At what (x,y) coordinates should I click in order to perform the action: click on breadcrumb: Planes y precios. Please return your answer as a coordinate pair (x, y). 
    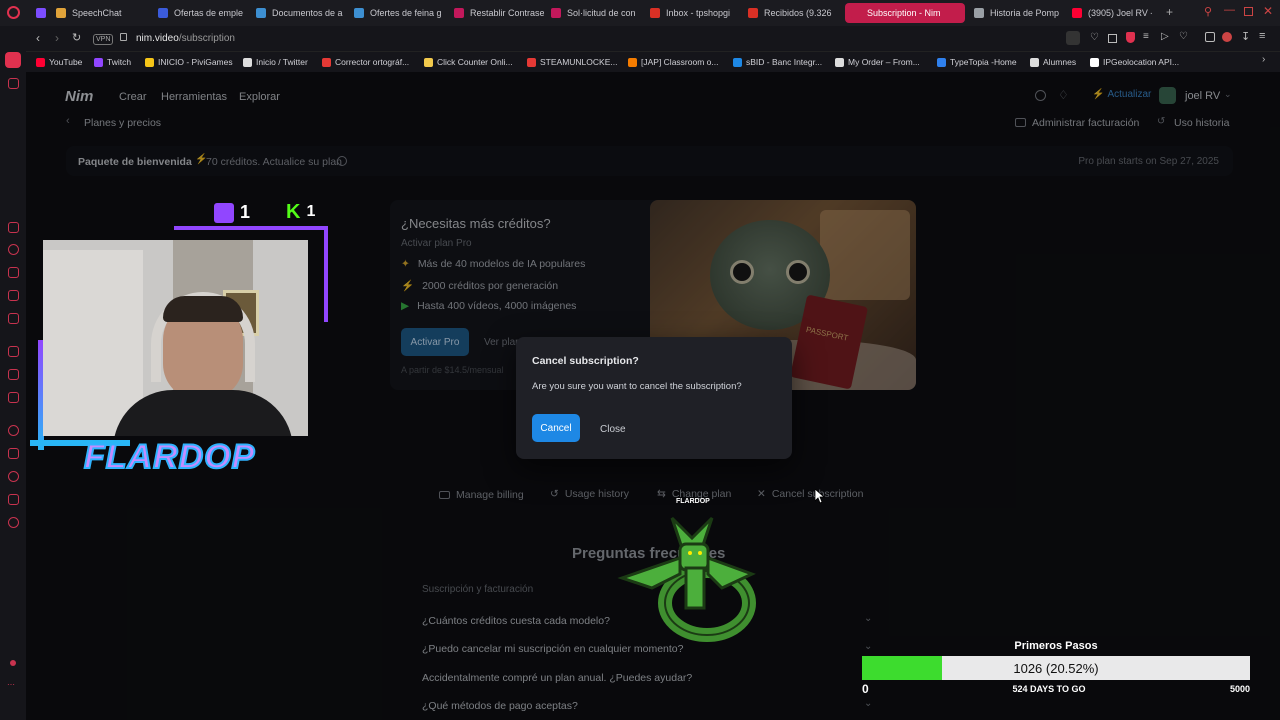
    Looking at the image, I should click on (122, 123).